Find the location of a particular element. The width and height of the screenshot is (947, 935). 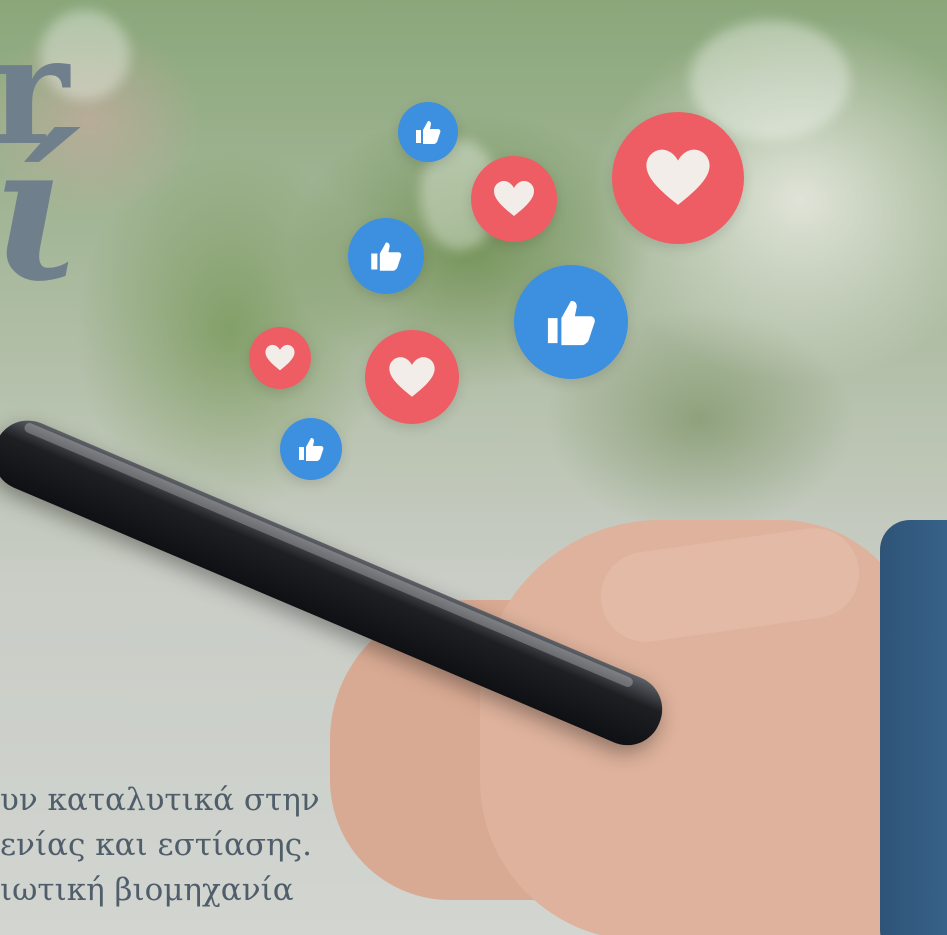

caption-line-2: ενίας και εστίασης. is located at coordinates (156, 845).